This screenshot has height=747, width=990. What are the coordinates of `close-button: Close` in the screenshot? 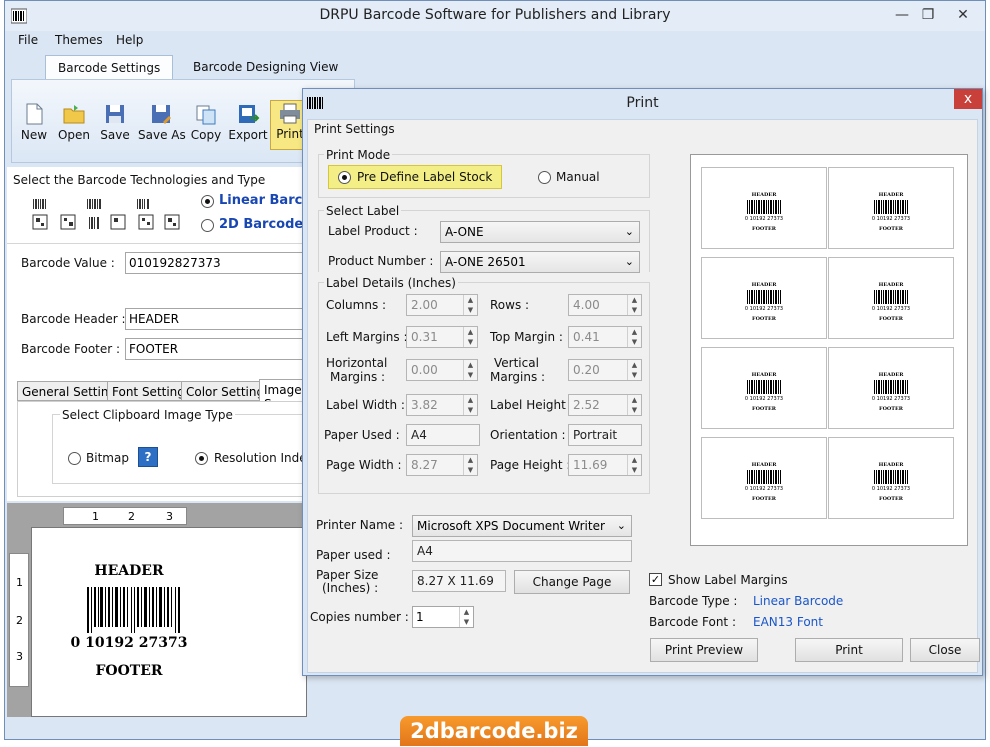 It's located at (945, 650).